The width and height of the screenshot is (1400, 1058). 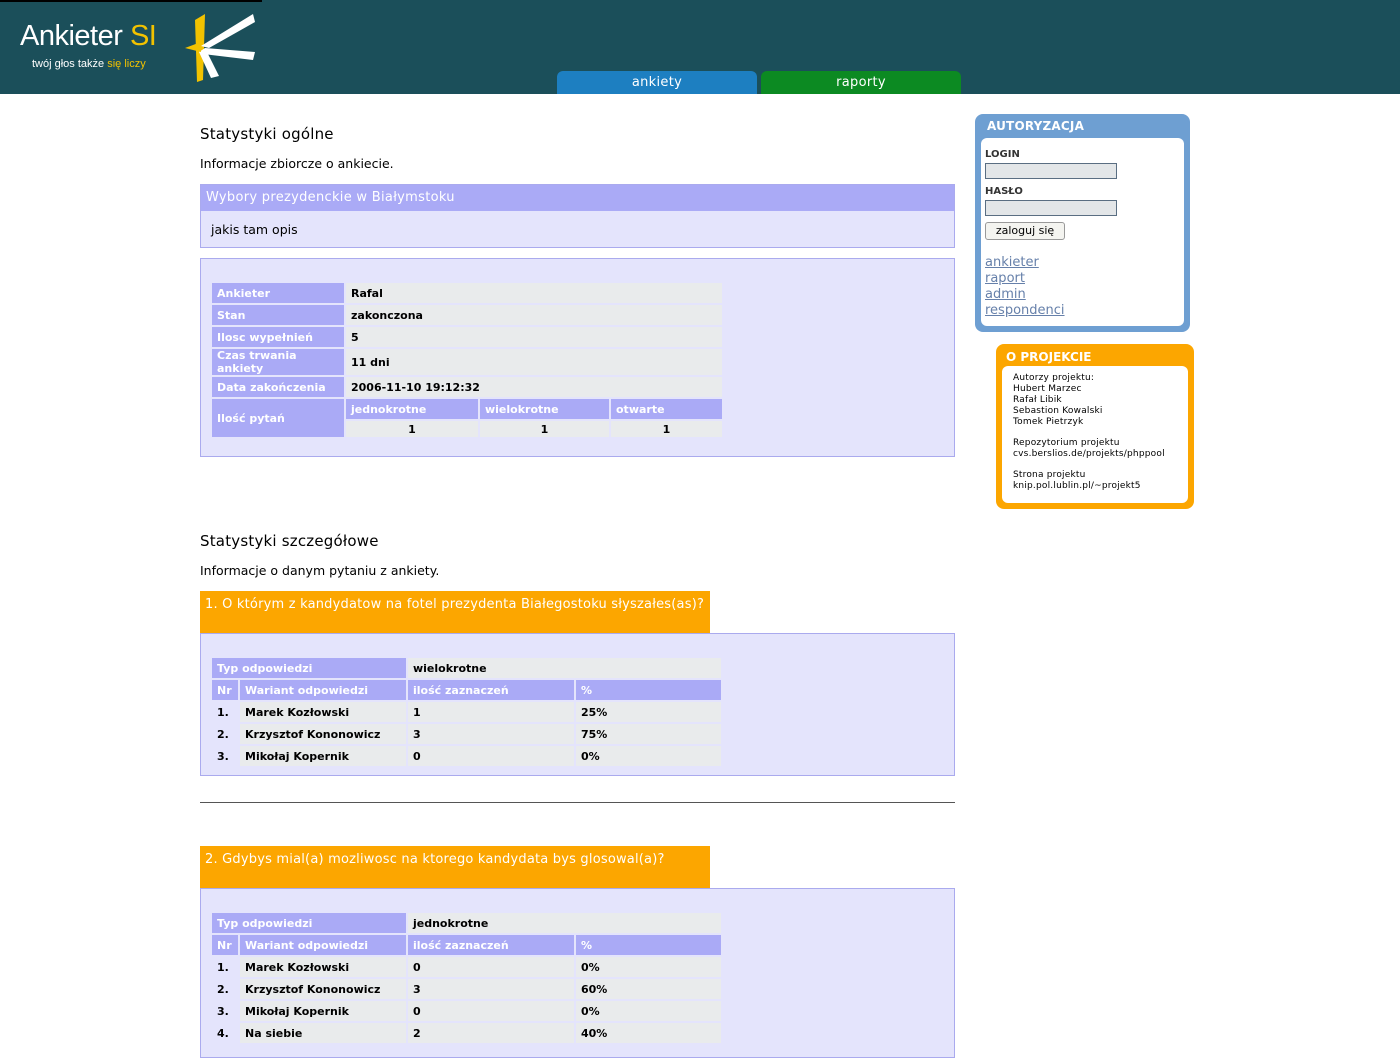 I want to click on project-line: Tomek Pietrzyk, so click(x=1048, y=422).